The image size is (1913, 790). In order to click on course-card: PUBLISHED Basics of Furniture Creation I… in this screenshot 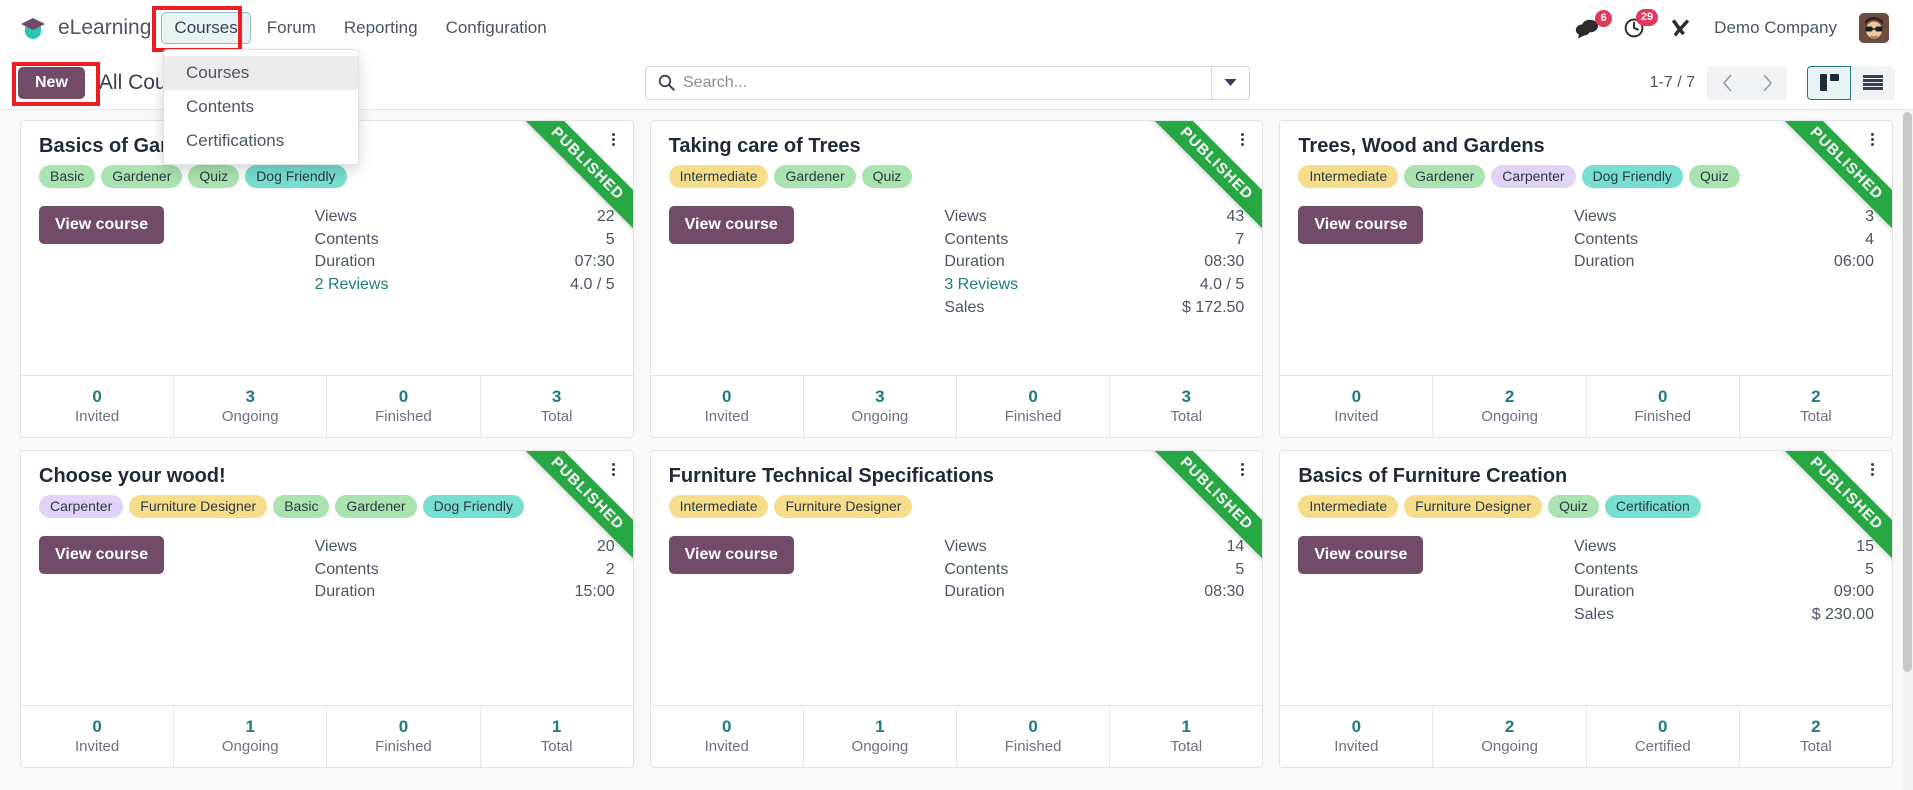, I will do `click(1586, 609)`.